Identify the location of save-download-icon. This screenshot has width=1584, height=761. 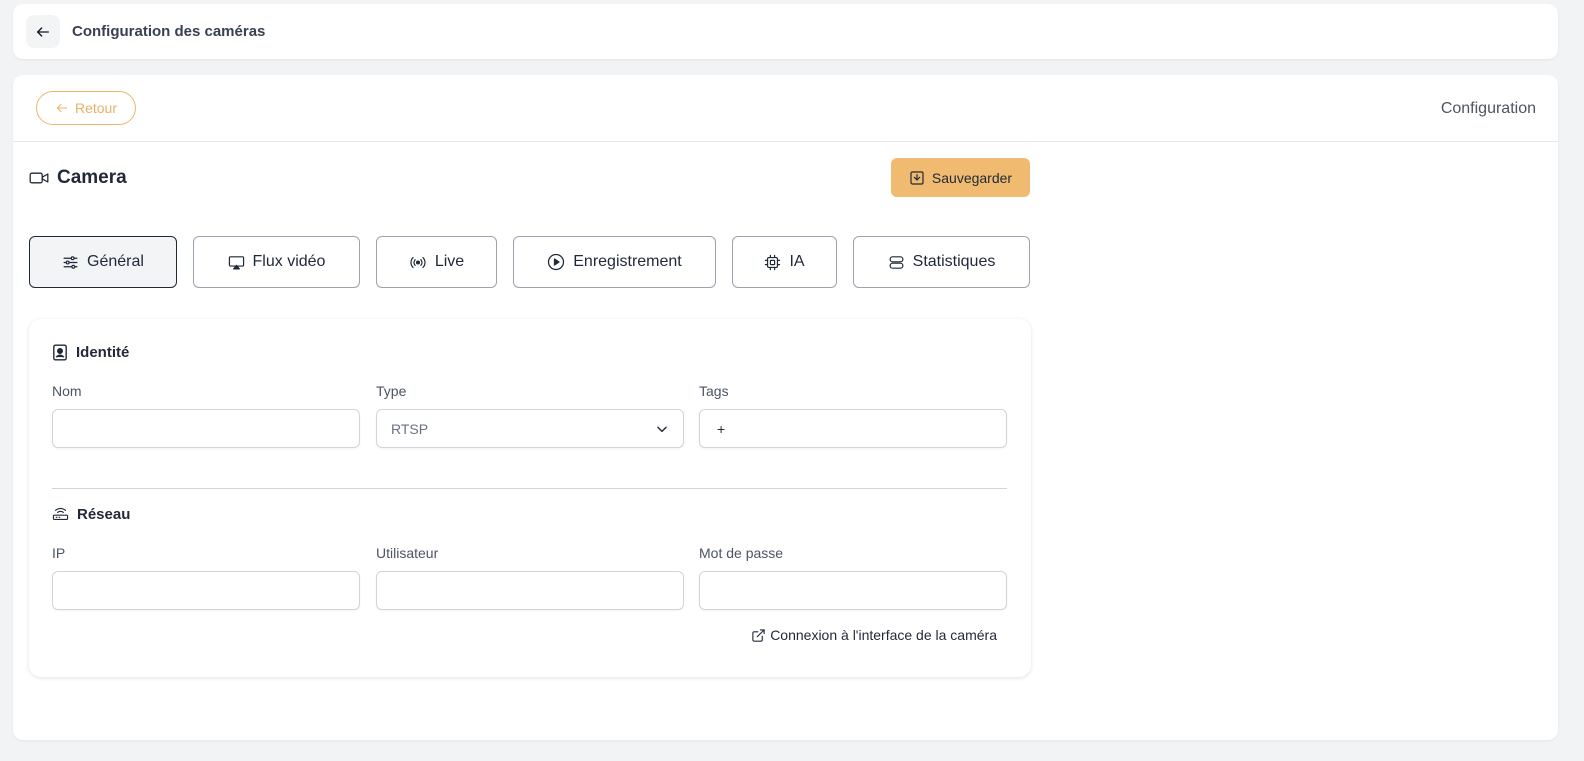
(917, 177).